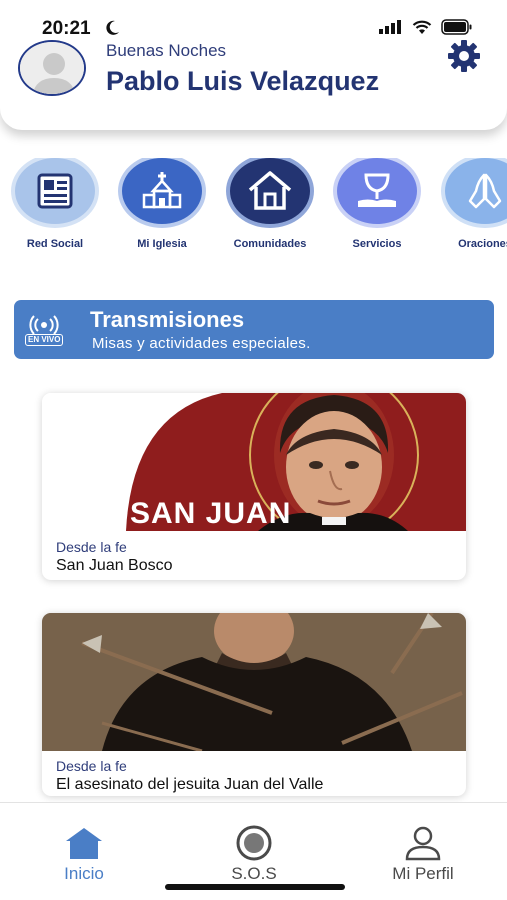  Describe the element at coordinates (84, 843) in the screenshot. I see `home-icon` at that location.